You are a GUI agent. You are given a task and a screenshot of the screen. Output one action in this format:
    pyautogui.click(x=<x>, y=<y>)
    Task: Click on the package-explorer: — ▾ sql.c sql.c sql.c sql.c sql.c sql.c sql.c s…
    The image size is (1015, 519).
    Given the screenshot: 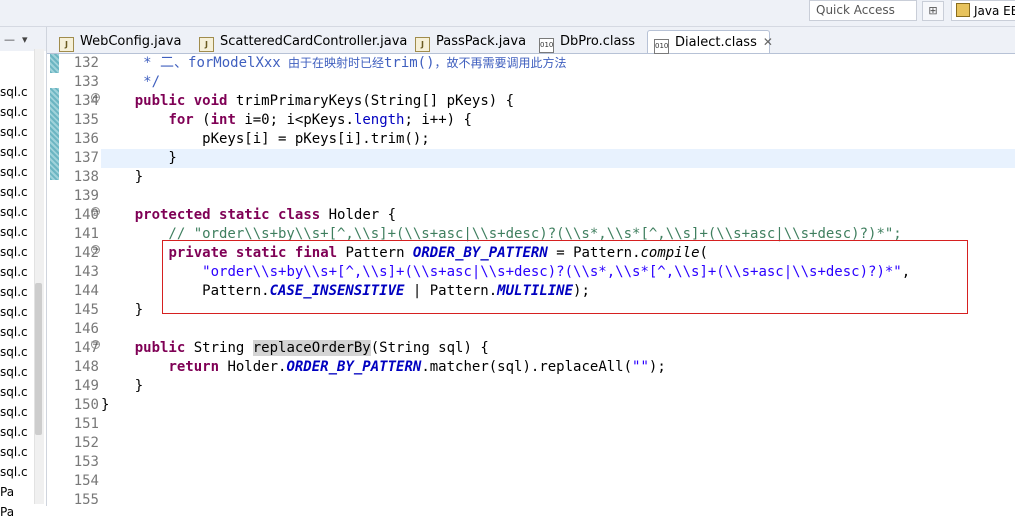 What is the action you would take?
    pyautogui.click(x=23, y=273)
    